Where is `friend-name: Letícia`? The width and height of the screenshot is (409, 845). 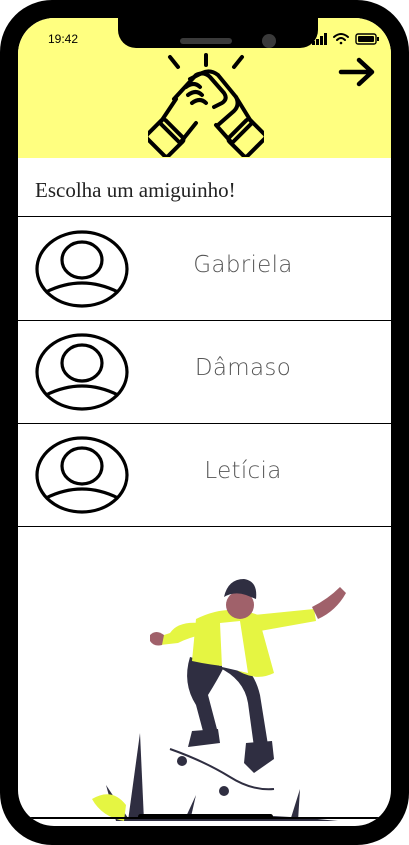
friend-name: Letícia is located at coordinates (243, 471).